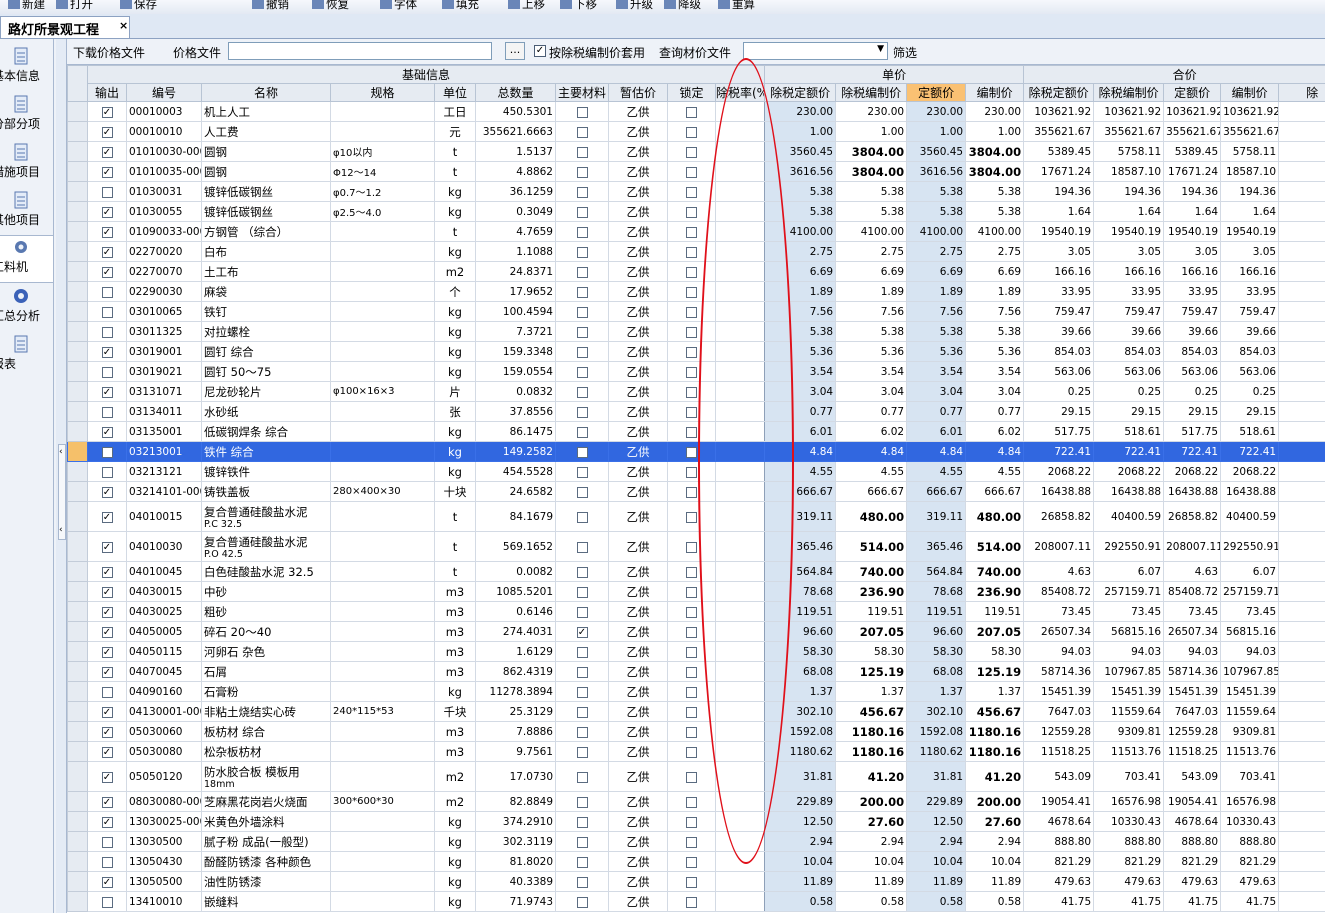 The image size is (1325, 913). What do you see at coordinates (26, 356) in the screenshot?
I see `sidebar-item-6: 报表` at bounding box center [26, 356].